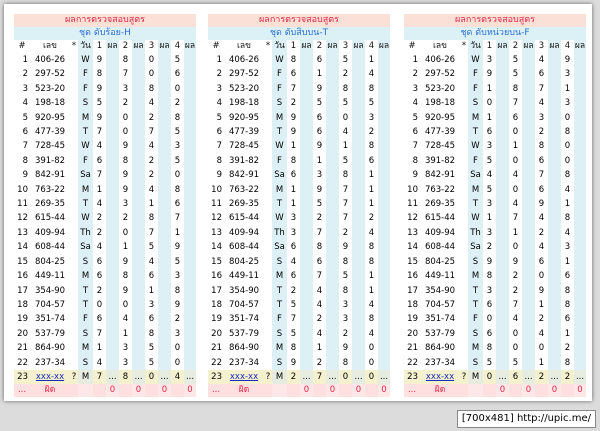 The width and height of the screenshot is (600, 431). Describe the element at coordinates (125, 348) in the screenshot. I see `cell-digit-2: 3` at that location.